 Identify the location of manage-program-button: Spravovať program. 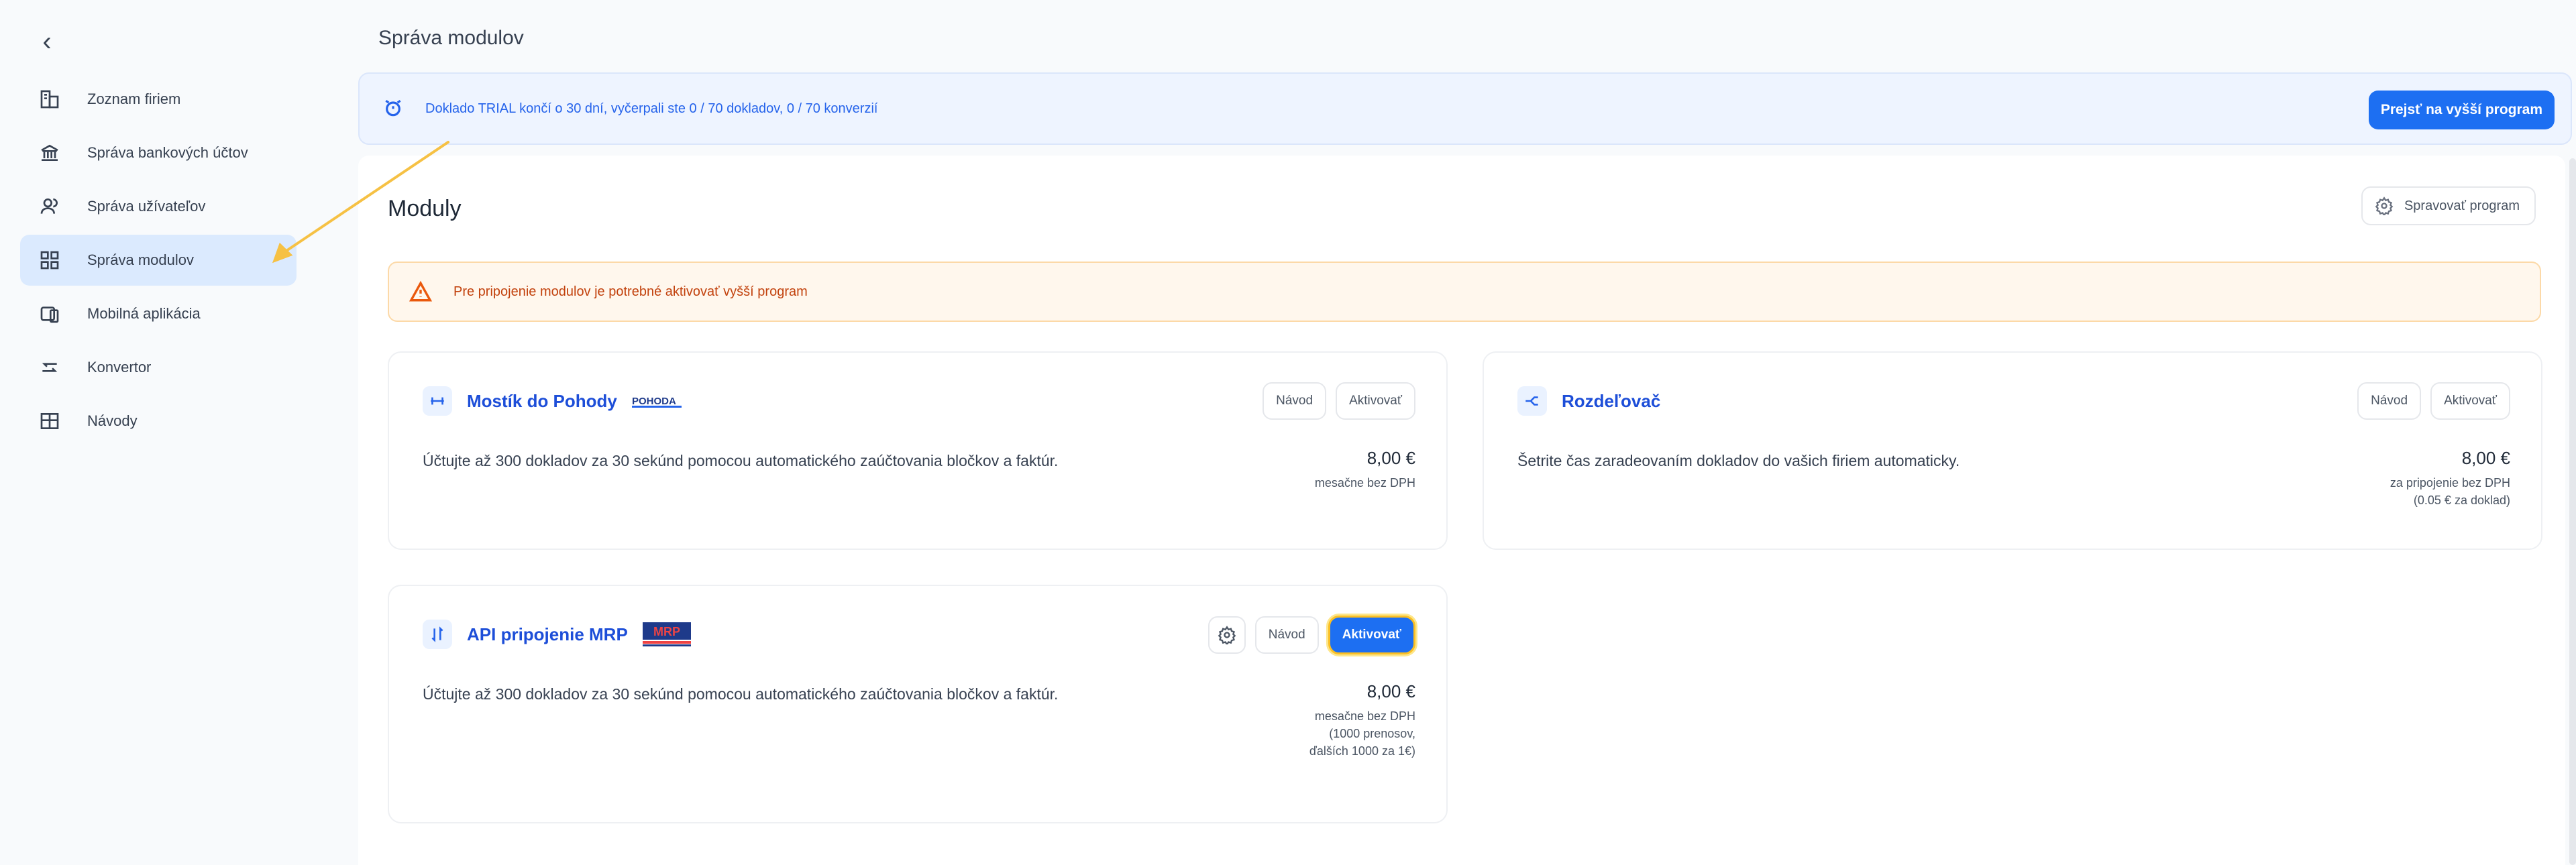
(2448, 205).